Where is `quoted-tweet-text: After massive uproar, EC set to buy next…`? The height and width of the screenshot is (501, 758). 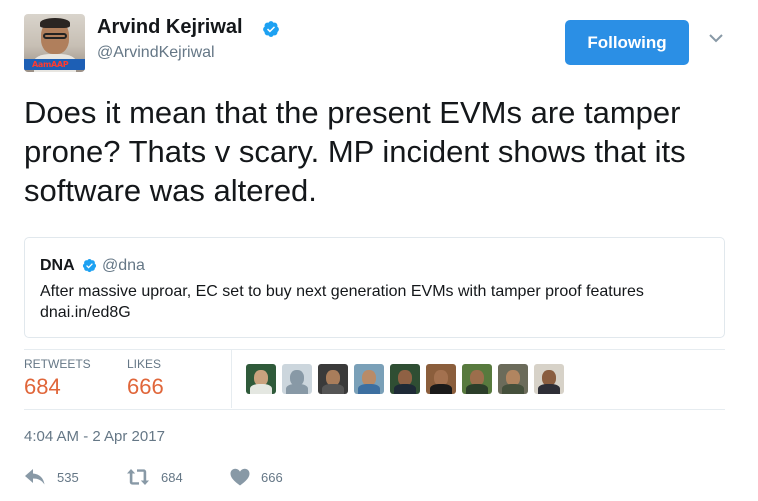
quoted-tweet-text: After massive uproar, EC set to buy next… is located at coordinates (377, 302).